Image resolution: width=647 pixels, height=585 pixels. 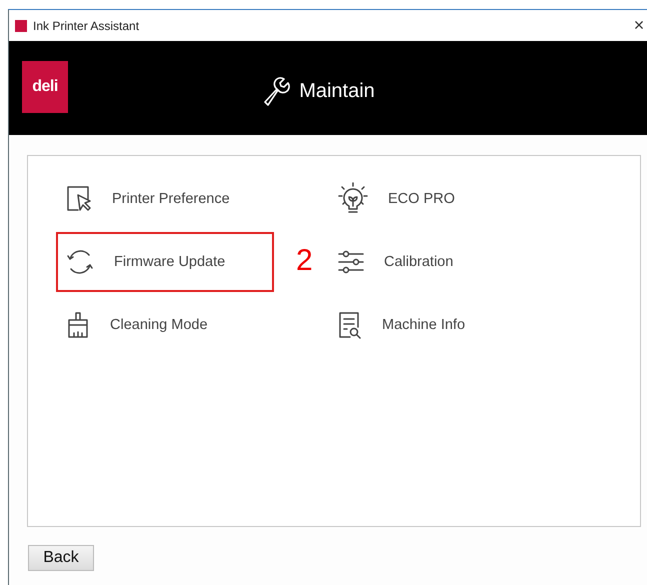 What do you see at coordinates (424, 325) in the screenshot?
I see `menu-item: Machine Info` at bounding box center [424, 325].